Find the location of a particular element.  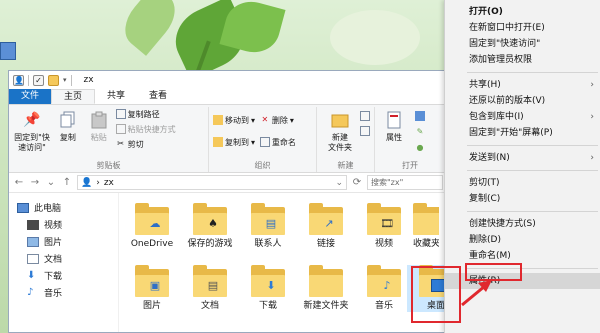

nav-item-documents: 文档 is located at coordinates (63, 258).